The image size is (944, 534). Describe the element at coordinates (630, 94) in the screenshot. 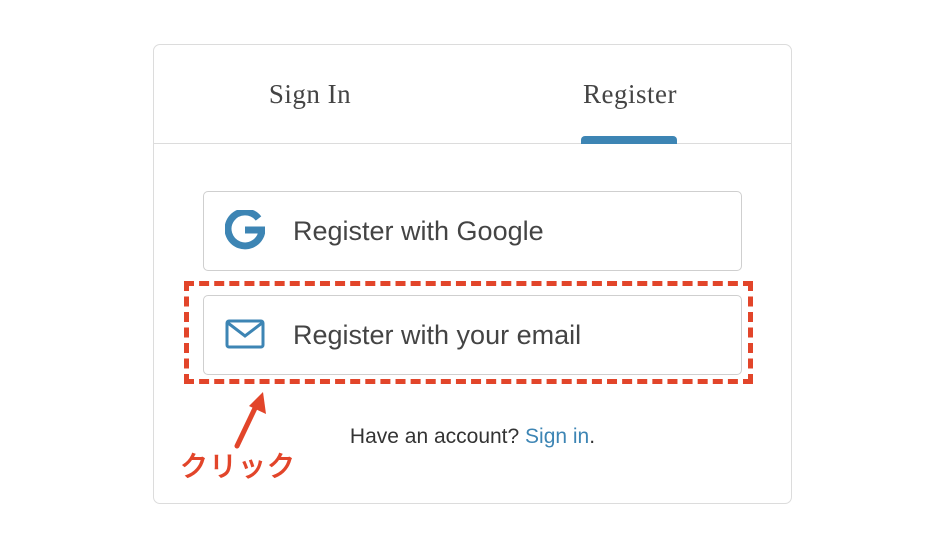

I see `tab-register: Register` at that location.